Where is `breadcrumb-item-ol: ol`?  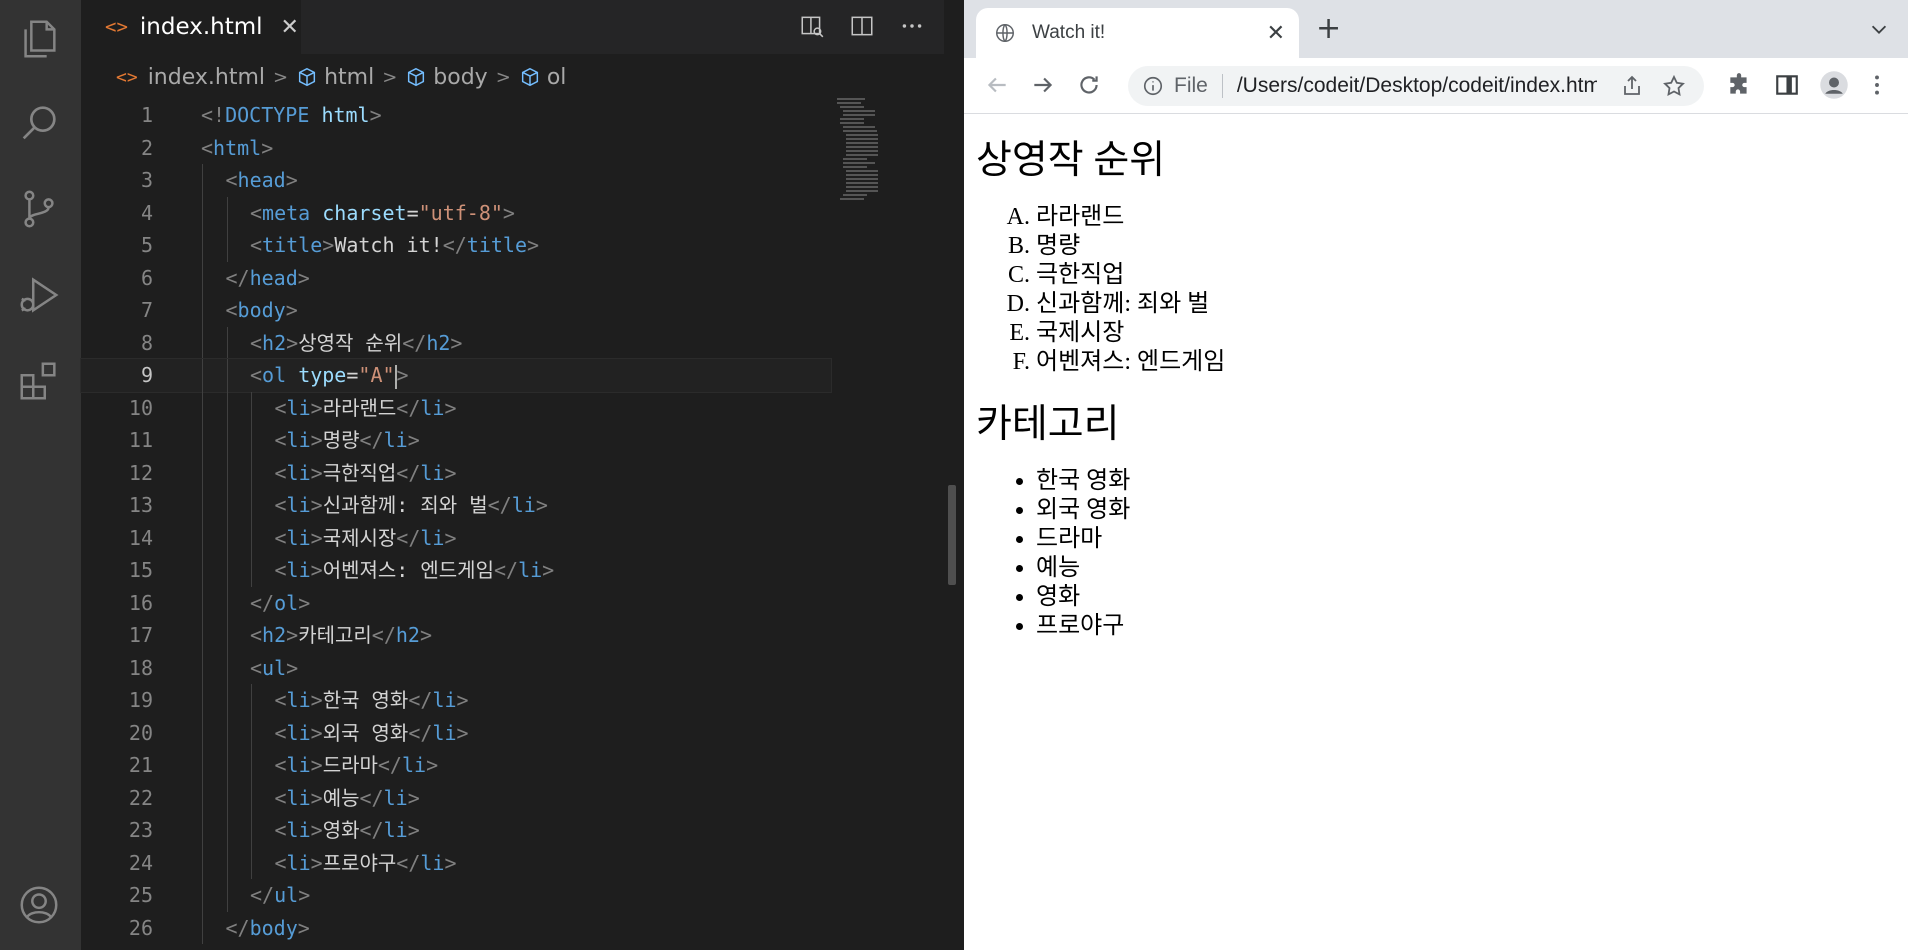 breadcrumb-item-ol: ol is located at coordinates (557, 77).